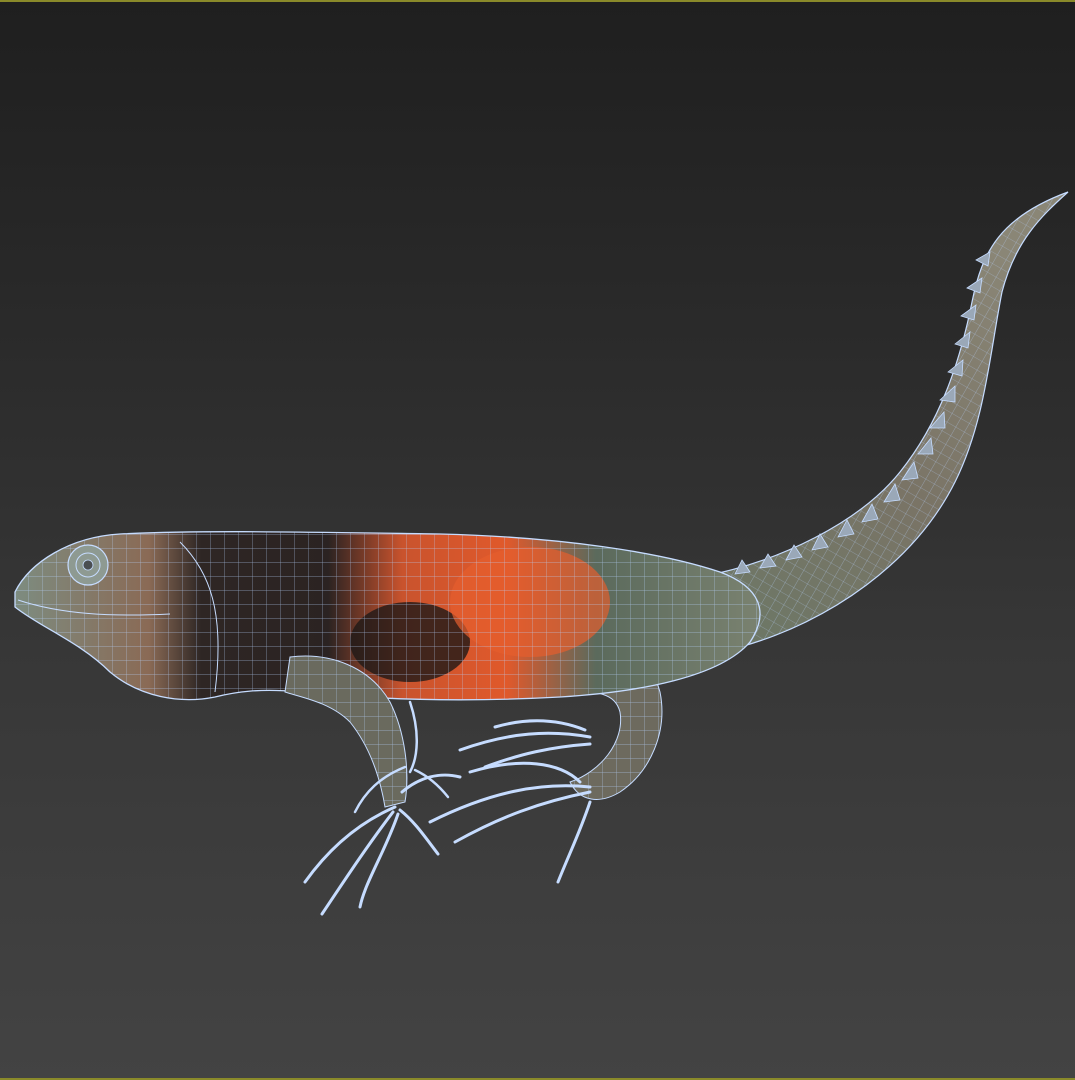 The height and width of the screenshot is (1080, 1075). Describe the element at coordinates (88, 565) in the screenshot. I see `lizard-eye-icon` at that location.